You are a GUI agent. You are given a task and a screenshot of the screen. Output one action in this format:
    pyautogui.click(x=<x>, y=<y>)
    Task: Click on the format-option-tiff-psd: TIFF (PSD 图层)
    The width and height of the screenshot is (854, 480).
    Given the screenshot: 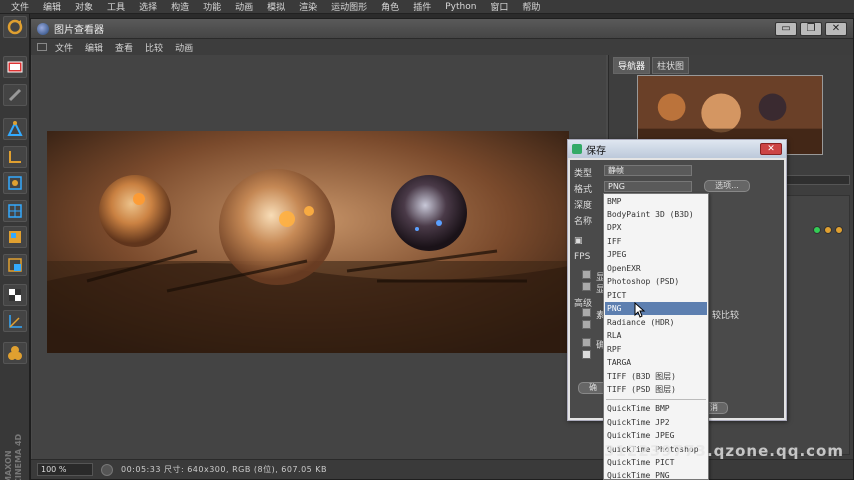 What is the action you would take?
    pyautogui.click(x=656, y=389)
    